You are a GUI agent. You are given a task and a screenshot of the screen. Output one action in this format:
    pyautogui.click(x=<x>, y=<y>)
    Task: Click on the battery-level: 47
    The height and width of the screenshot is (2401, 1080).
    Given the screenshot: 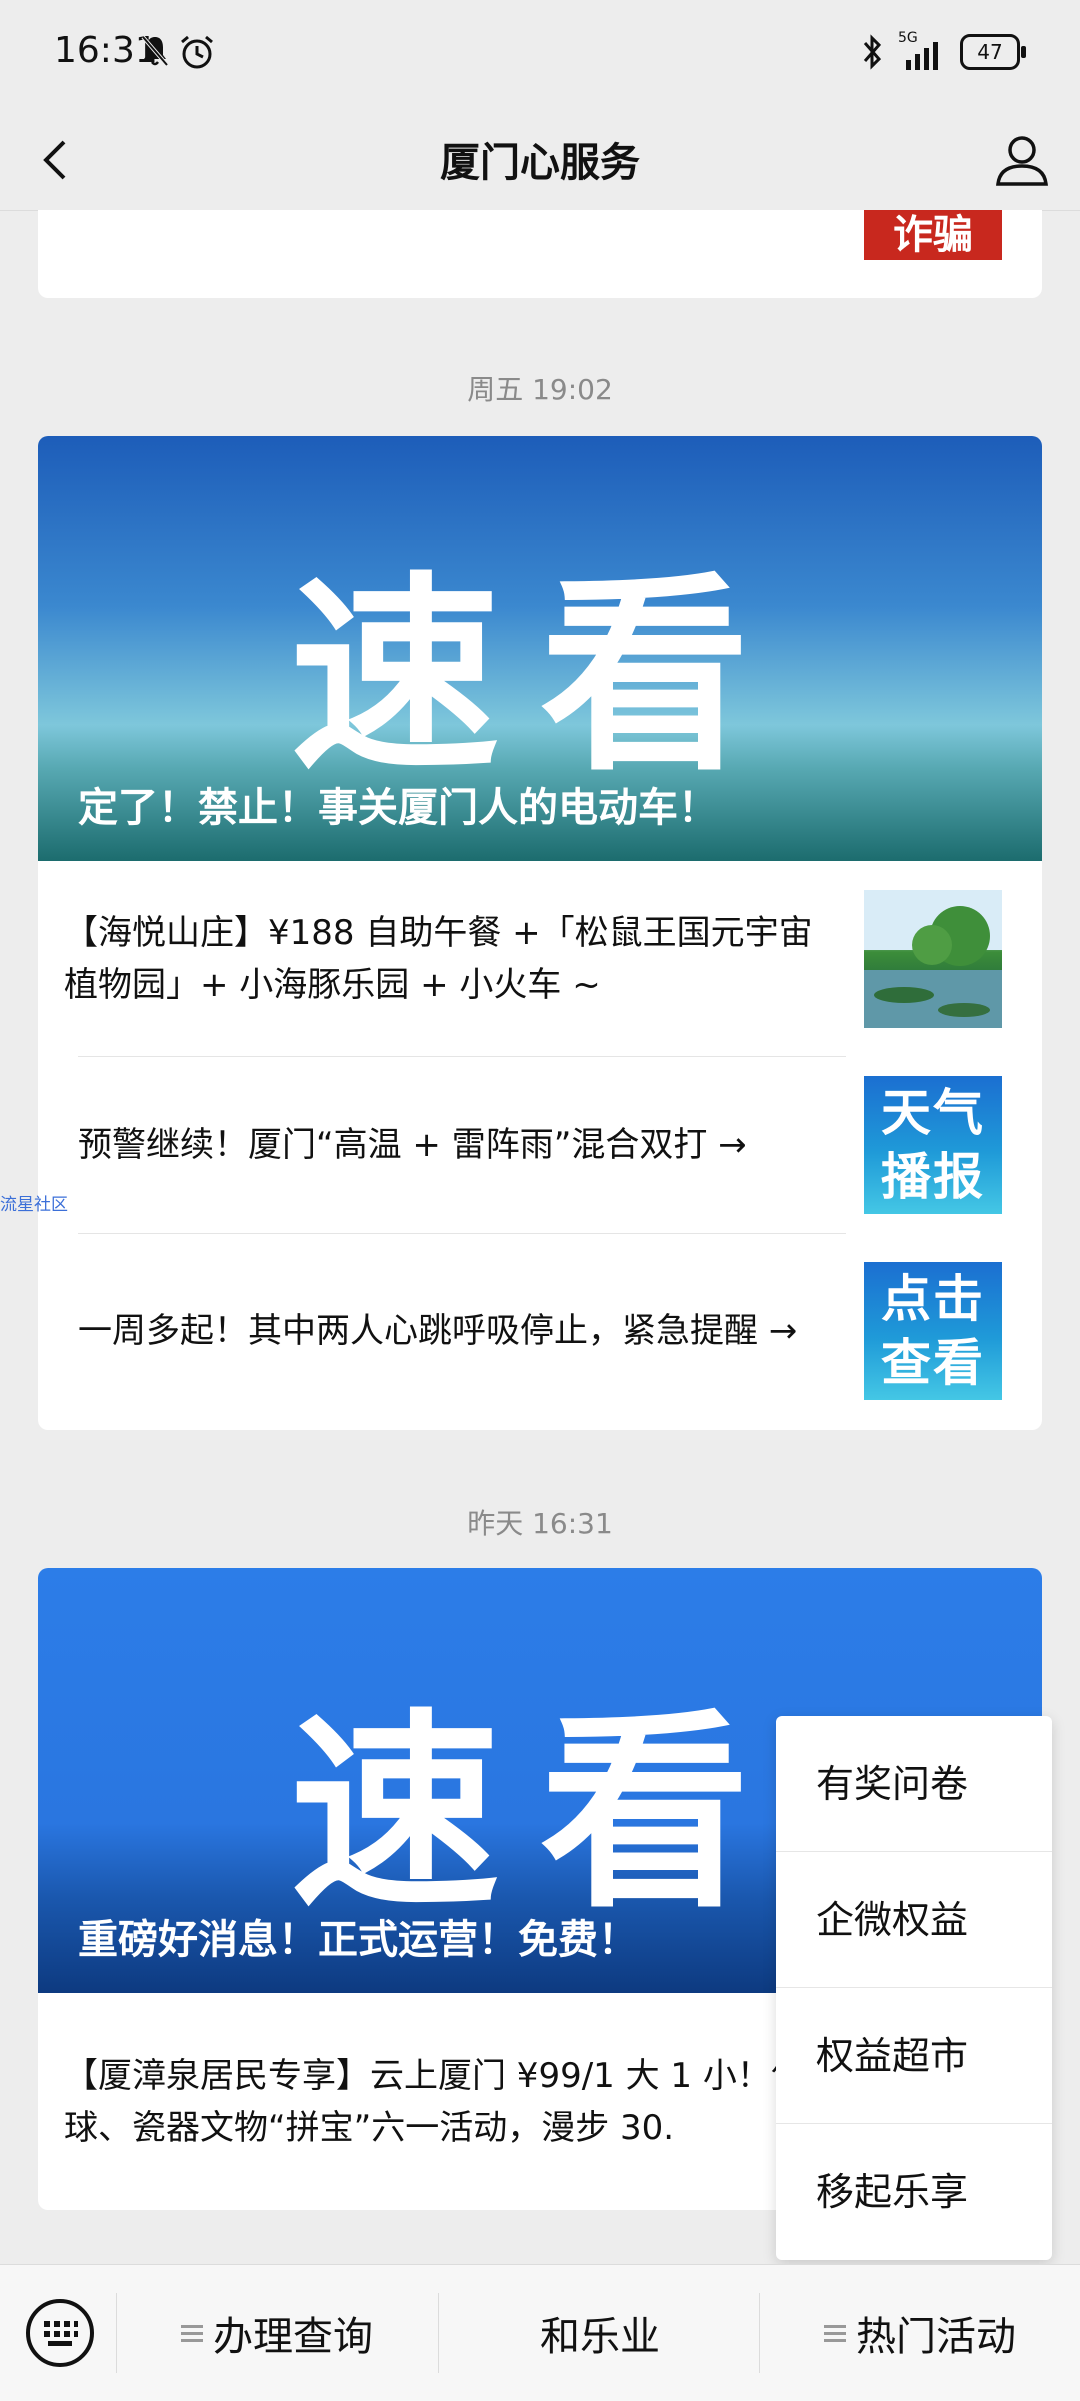 What is the action you would take?
    pyautogui.click(x=990, y=52)
    